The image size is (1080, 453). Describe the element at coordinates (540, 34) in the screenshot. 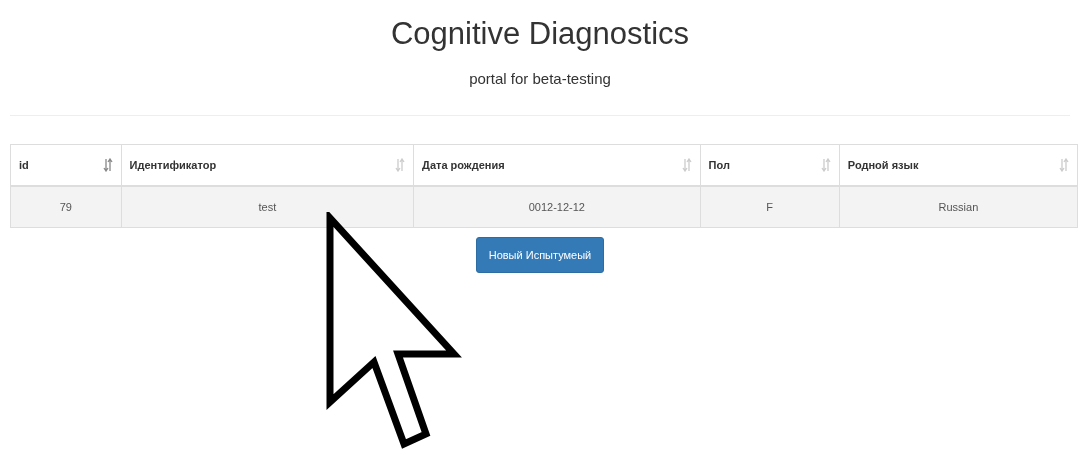

I see `page-title: Cognitive Diagnostics` at that location.